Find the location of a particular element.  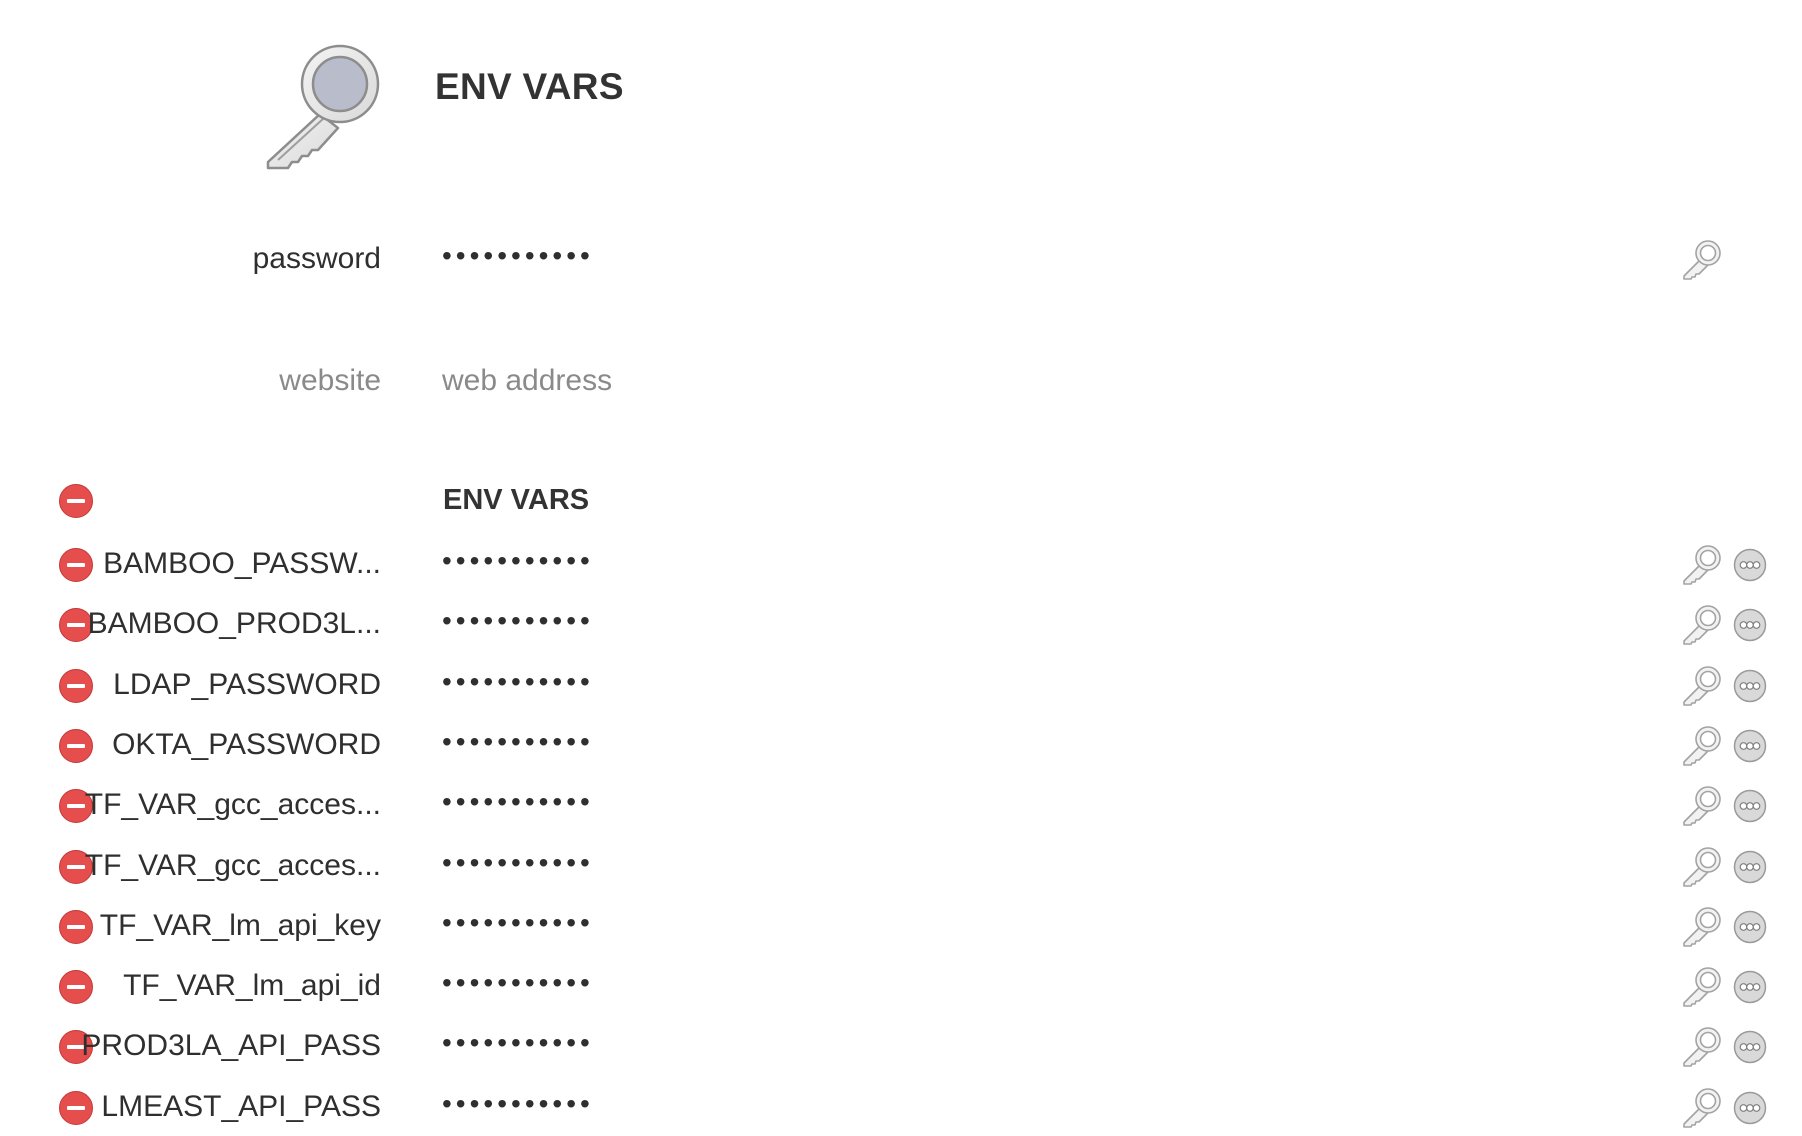

env-var-row: OKTA_PASSWORD ••••••••••• is located at coordinates (901, 745).